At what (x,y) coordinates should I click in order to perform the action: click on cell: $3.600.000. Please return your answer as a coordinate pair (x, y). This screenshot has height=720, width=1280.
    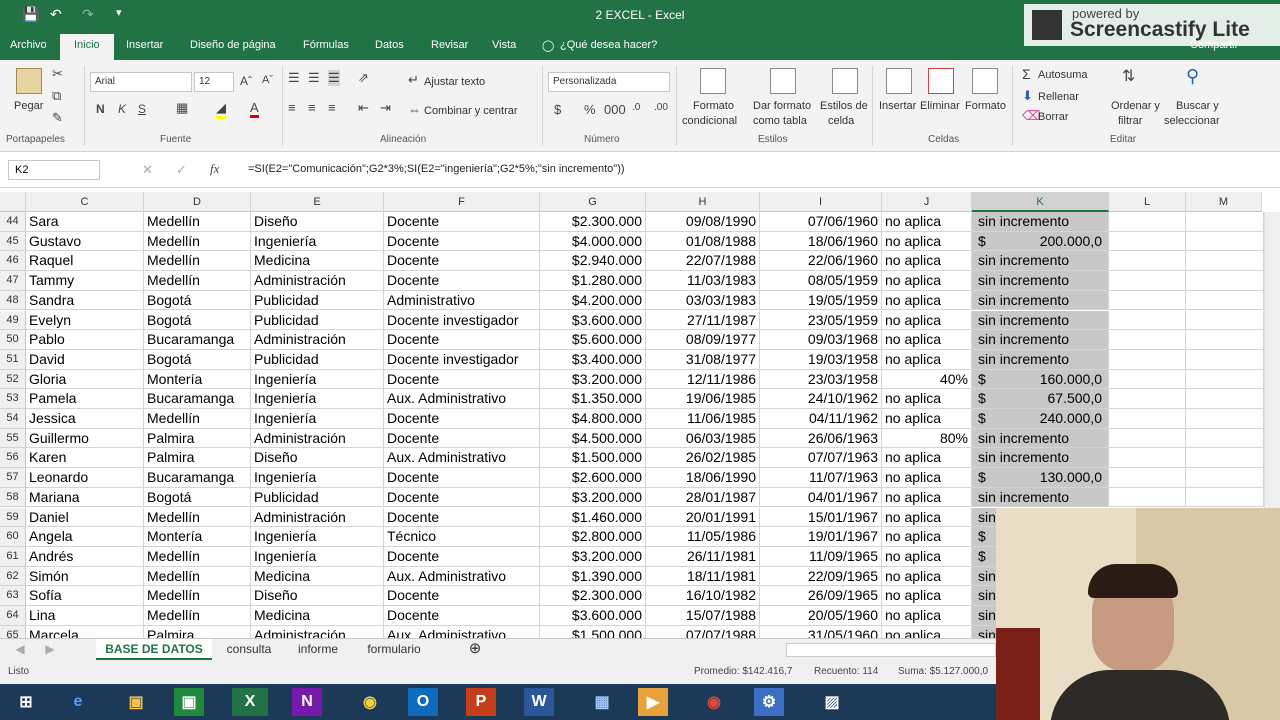
    Looking at the image, I should click on (593, 320).